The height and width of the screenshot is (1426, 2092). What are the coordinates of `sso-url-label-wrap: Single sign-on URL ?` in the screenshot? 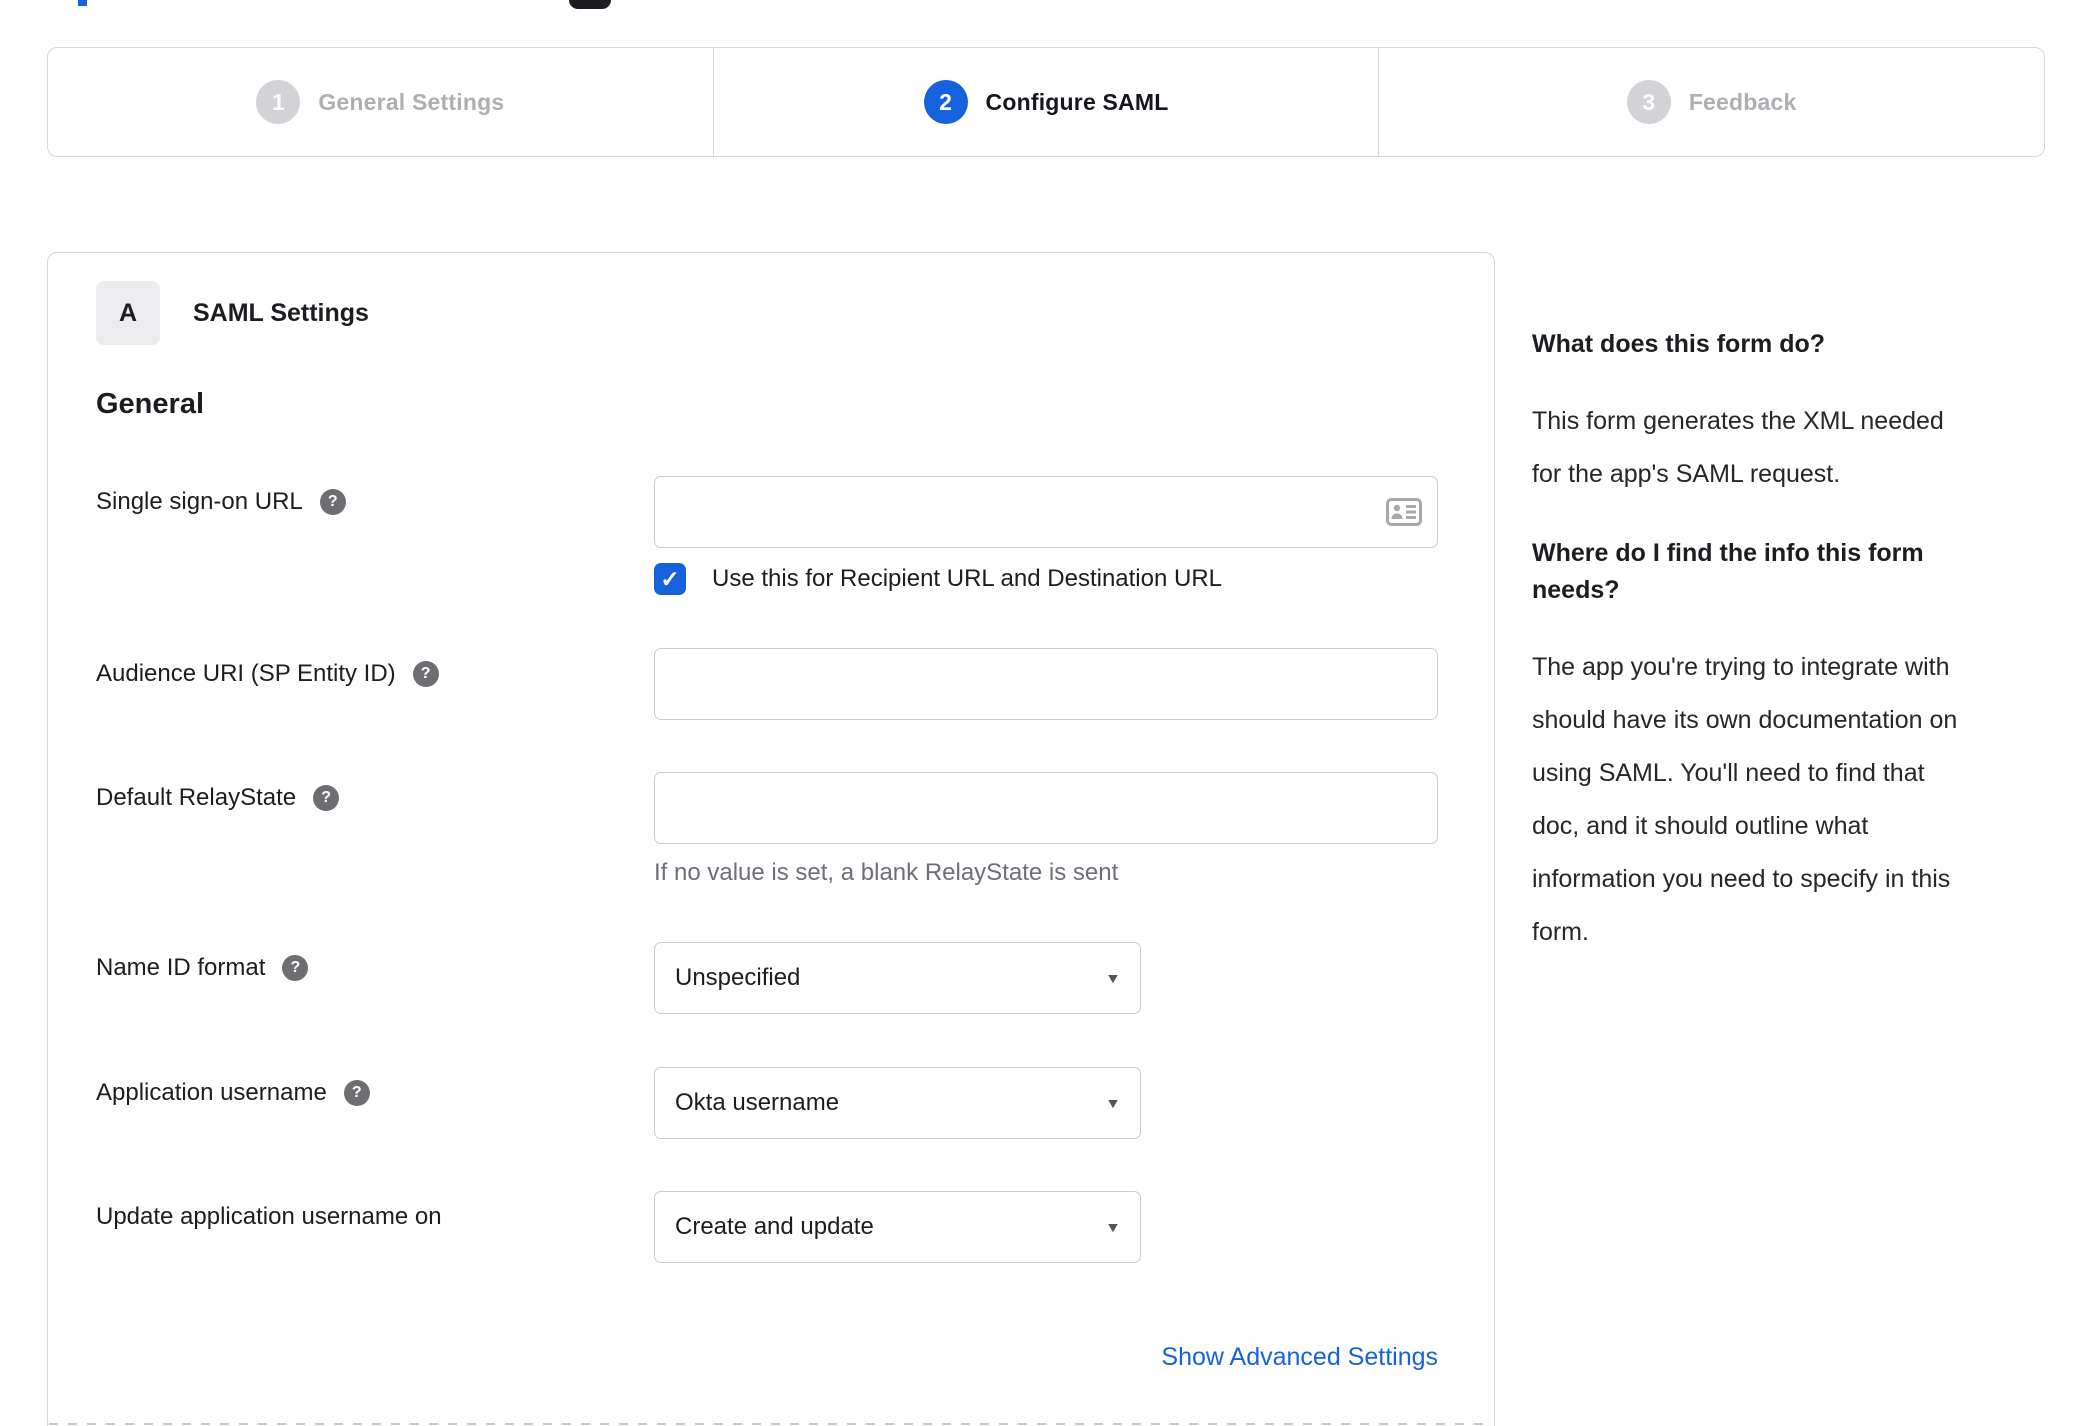 It's located at (375, 496).